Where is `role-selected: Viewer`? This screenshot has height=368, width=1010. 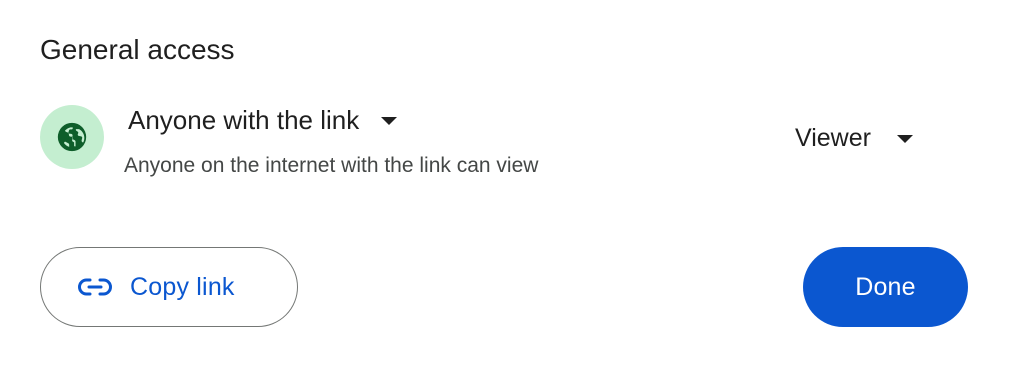
role-selected: Viewer is located at coordinates (833, 137).